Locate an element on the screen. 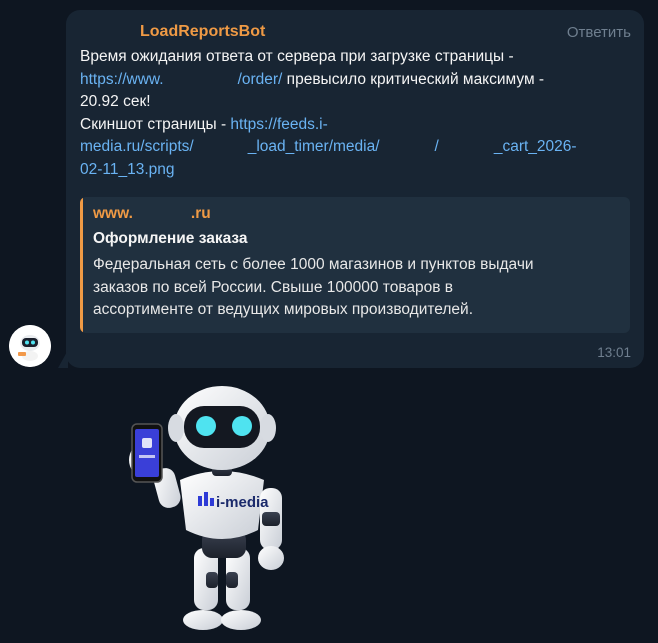 The image size is (658, 643). reply-button: Ответить is located at coordinates (599, 32).